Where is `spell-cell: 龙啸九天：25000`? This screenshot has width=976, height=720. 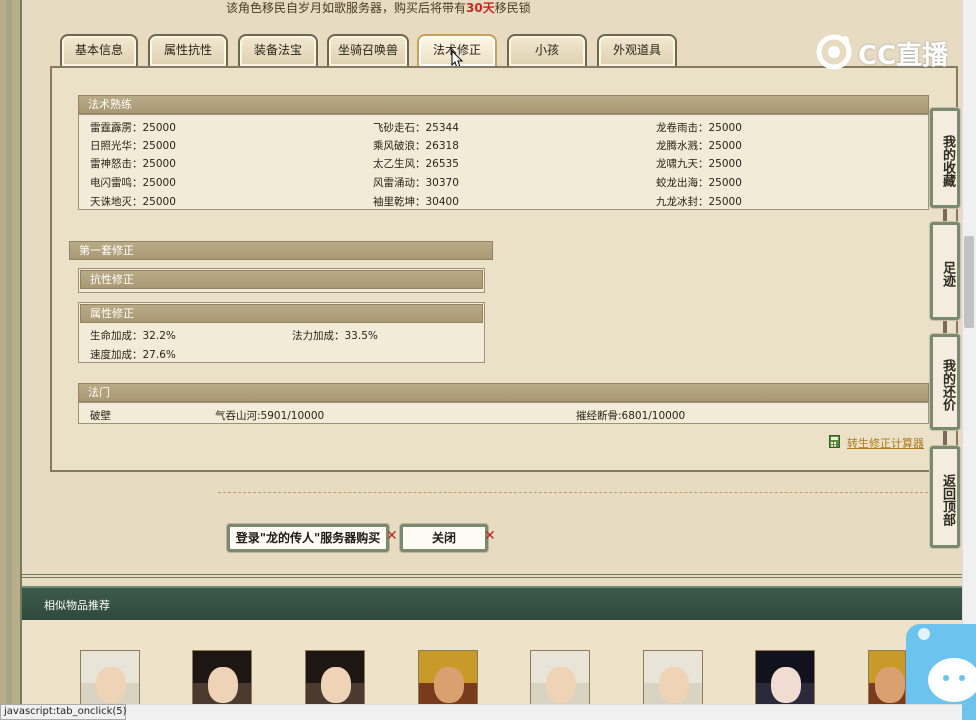
spell-cell: 龙啸九天：25000 is located at coordinates (699, 164).